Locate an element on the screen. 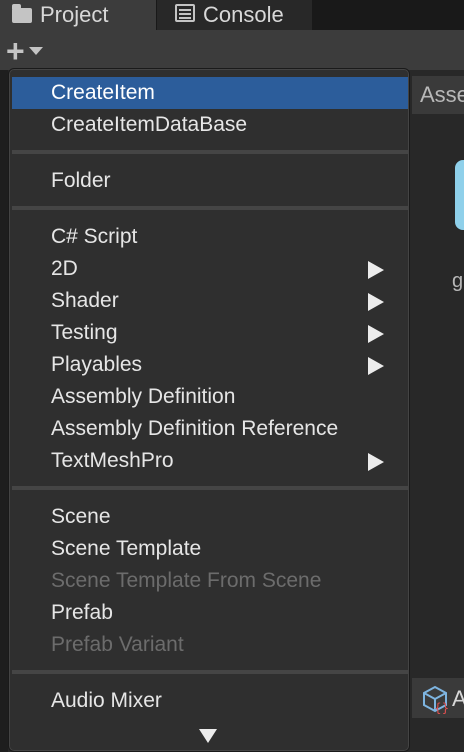 The width and height of the screenshot is (464, 752). folder-icon is located at coordinates (22, 15).